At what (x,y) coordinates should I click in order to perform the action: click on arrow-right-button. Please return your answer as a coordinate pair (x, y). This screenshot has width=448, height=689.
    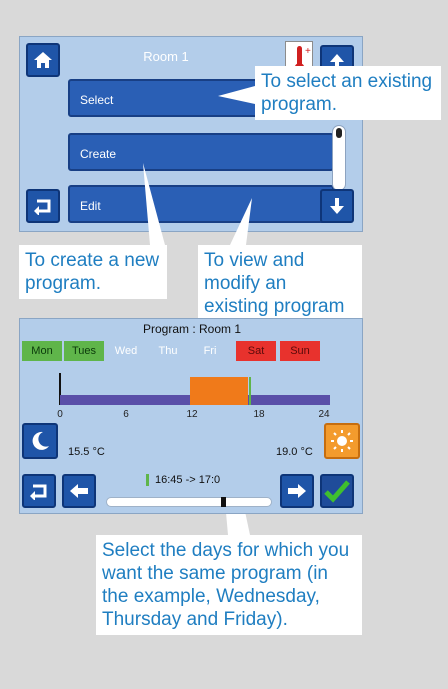
    Looking at the image, I should click on (297, 491).